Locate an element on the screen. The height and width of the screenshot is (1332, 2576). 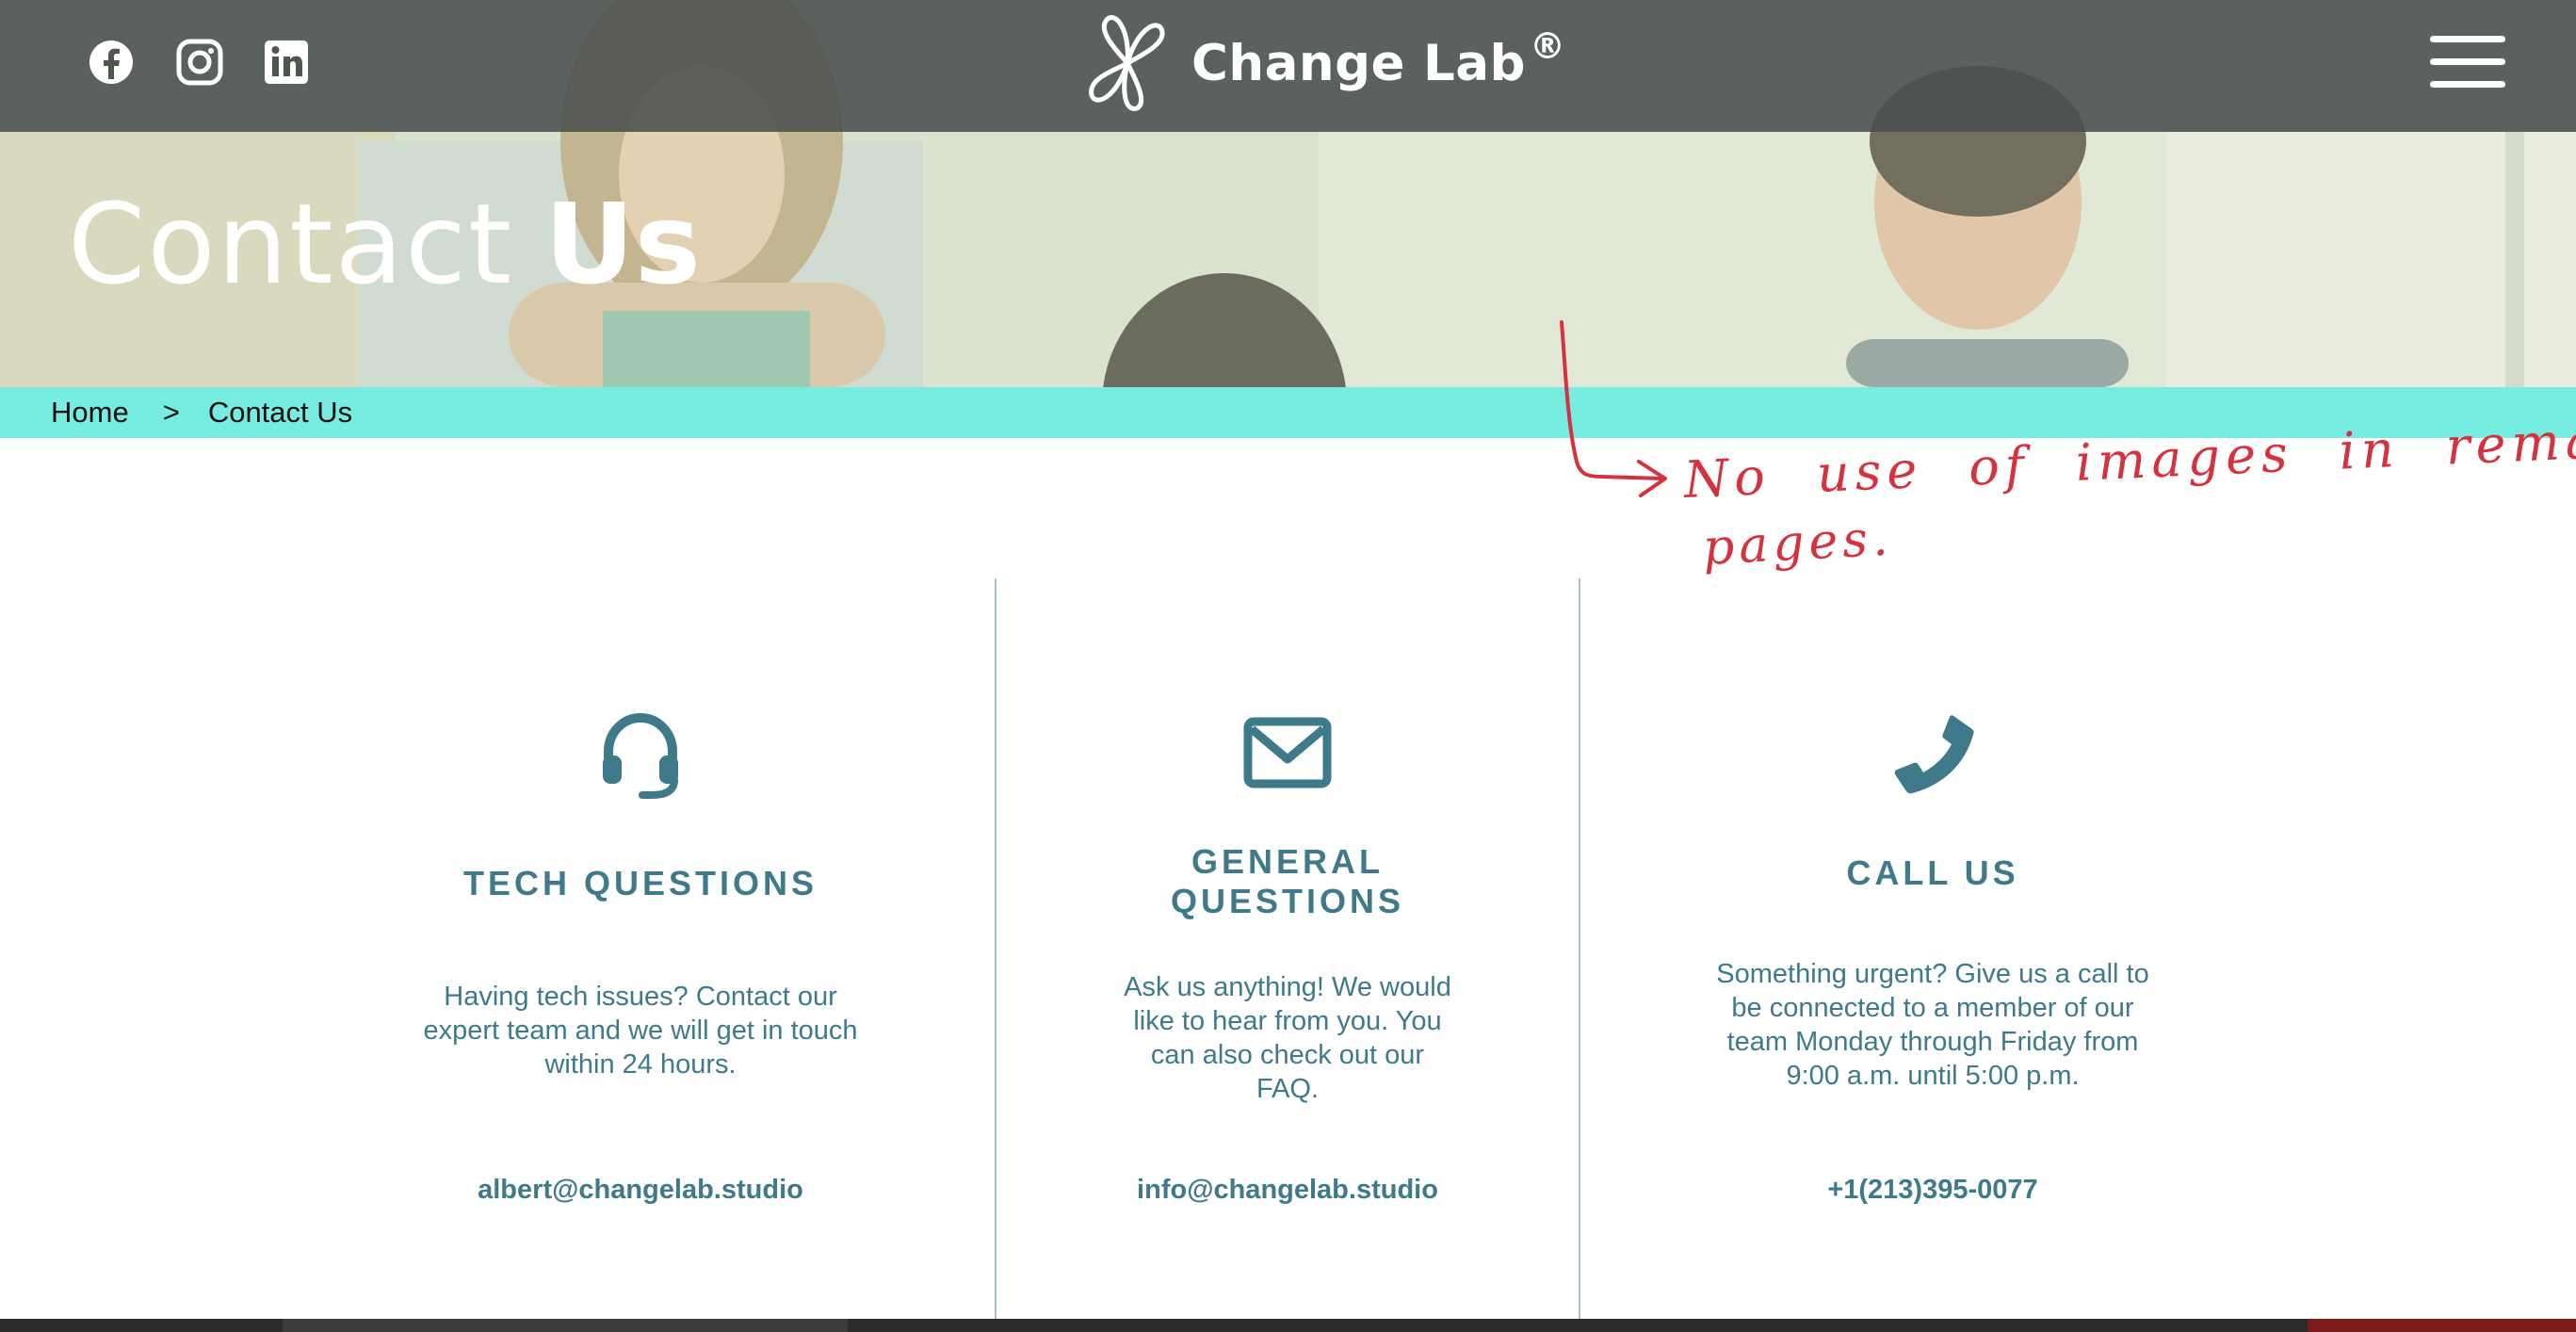
page-title: Contact Us is located at coordinates (384, 244).